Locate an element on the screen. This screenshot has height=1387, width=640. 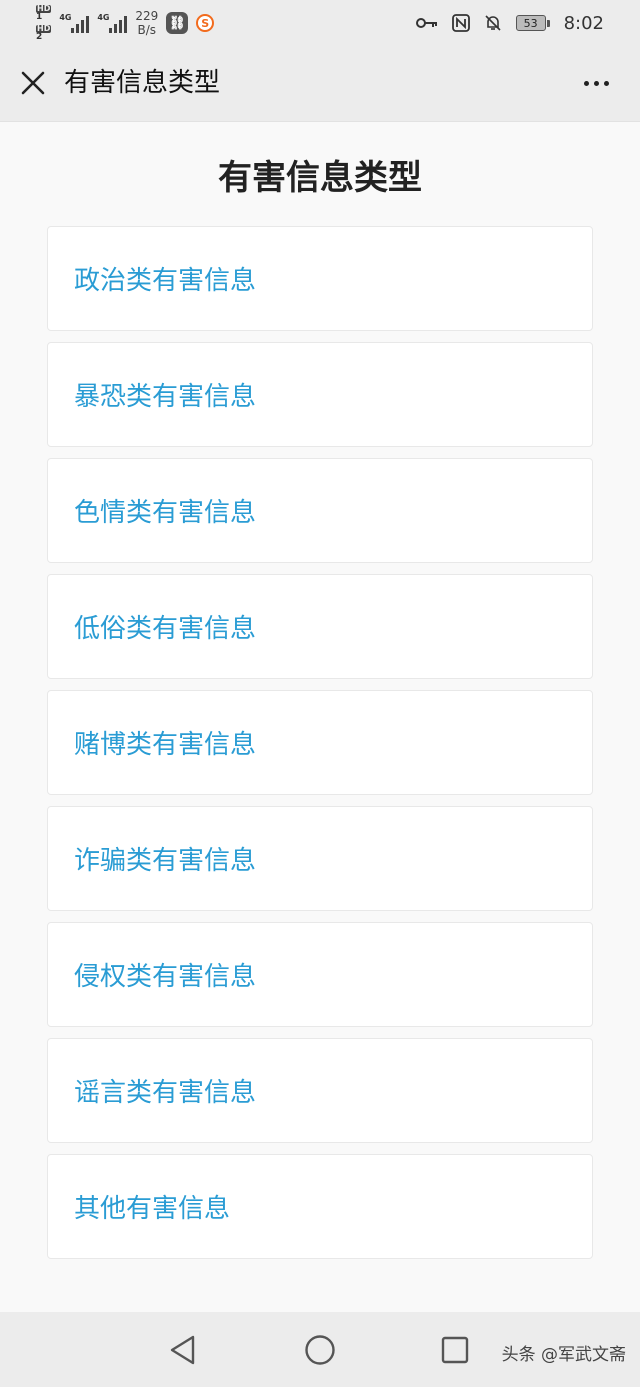
speed-unit: B/s is located at coordinates (147, 30).